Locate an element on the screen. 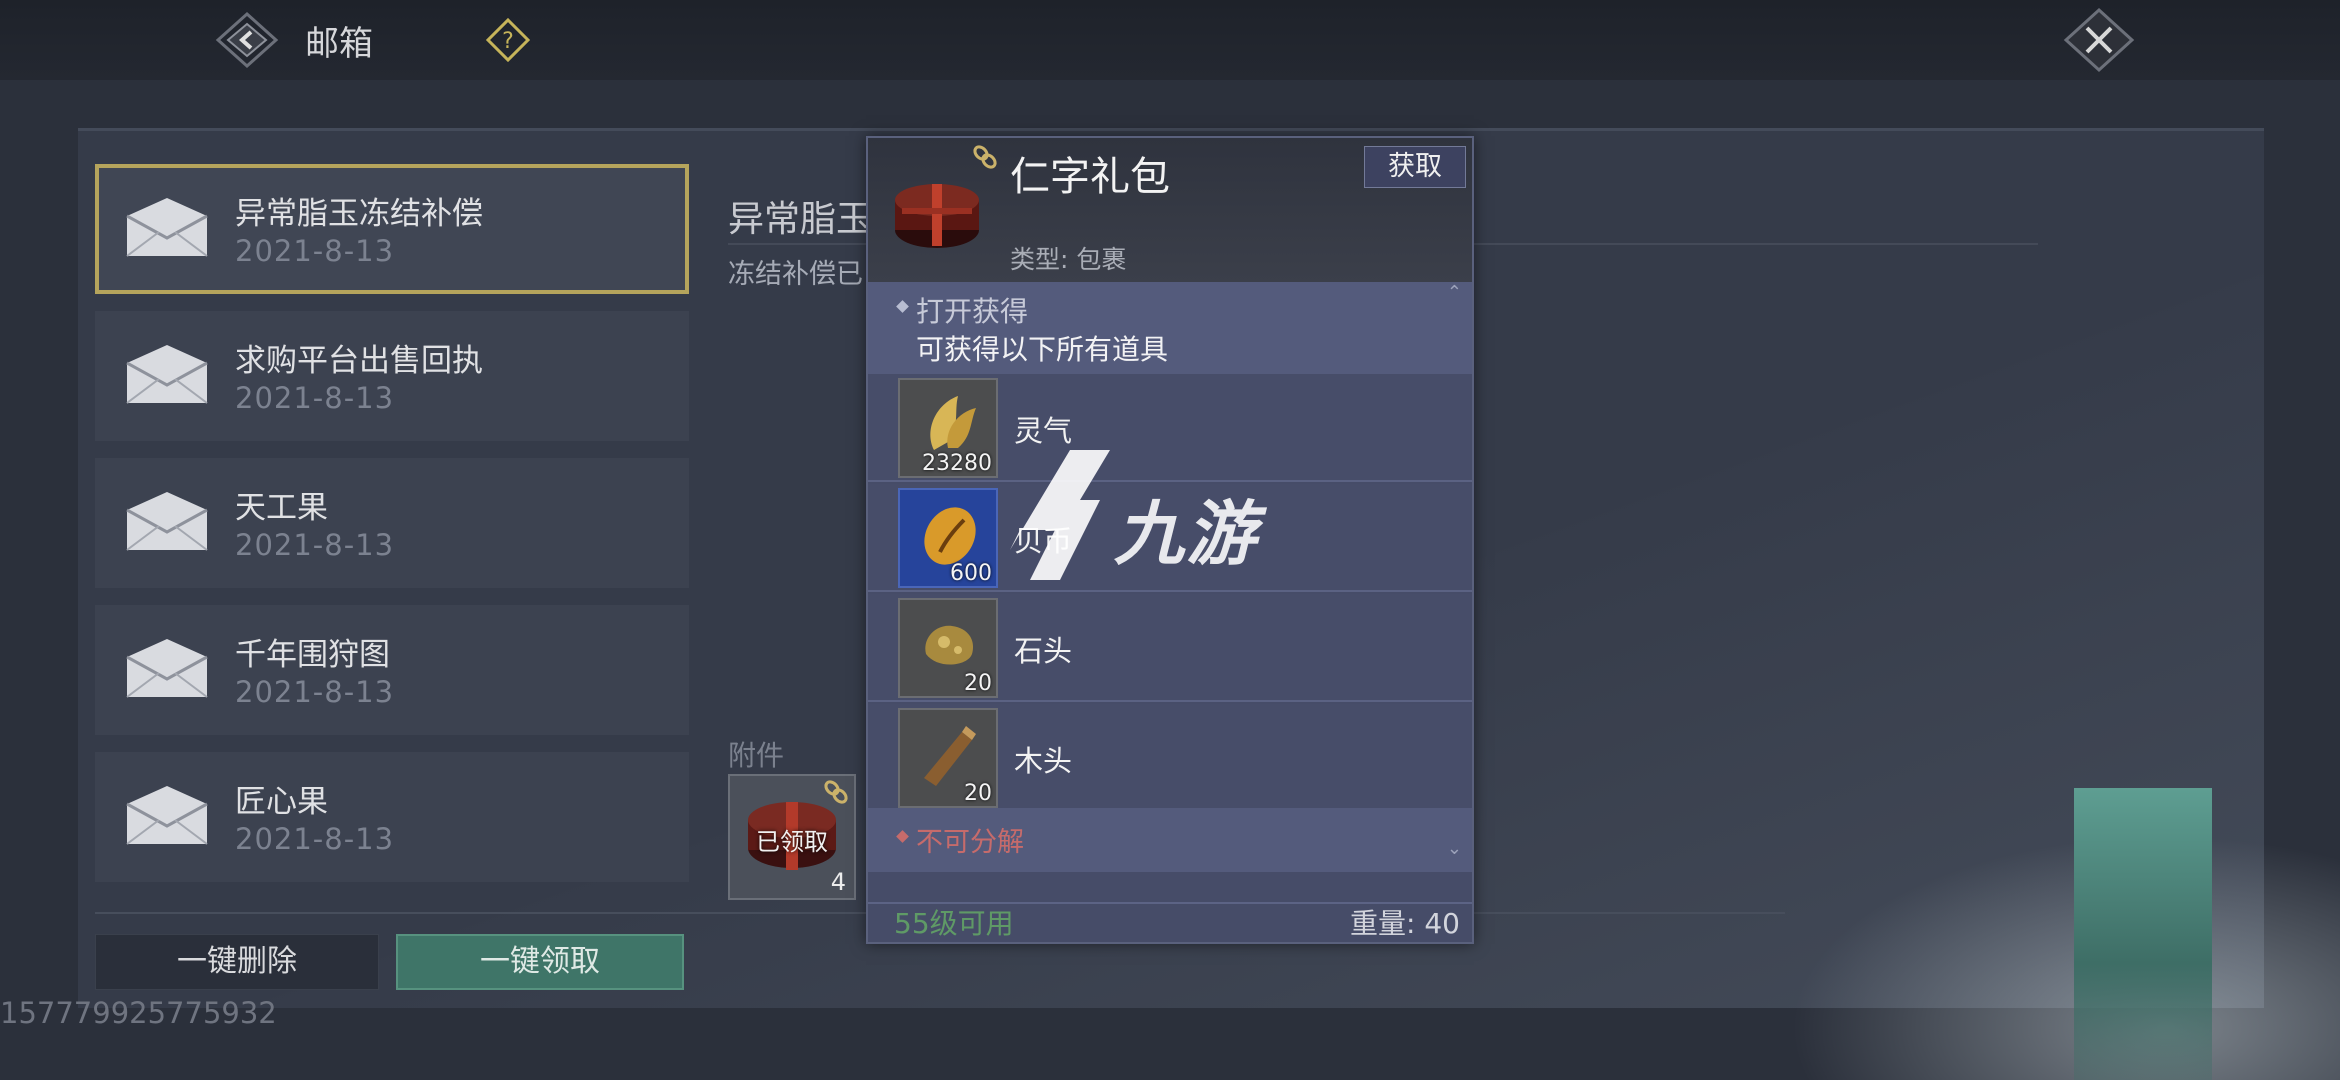 The image size is (2340, 1080). mail-title: 匠心果 is located at coordinates (281, 802).